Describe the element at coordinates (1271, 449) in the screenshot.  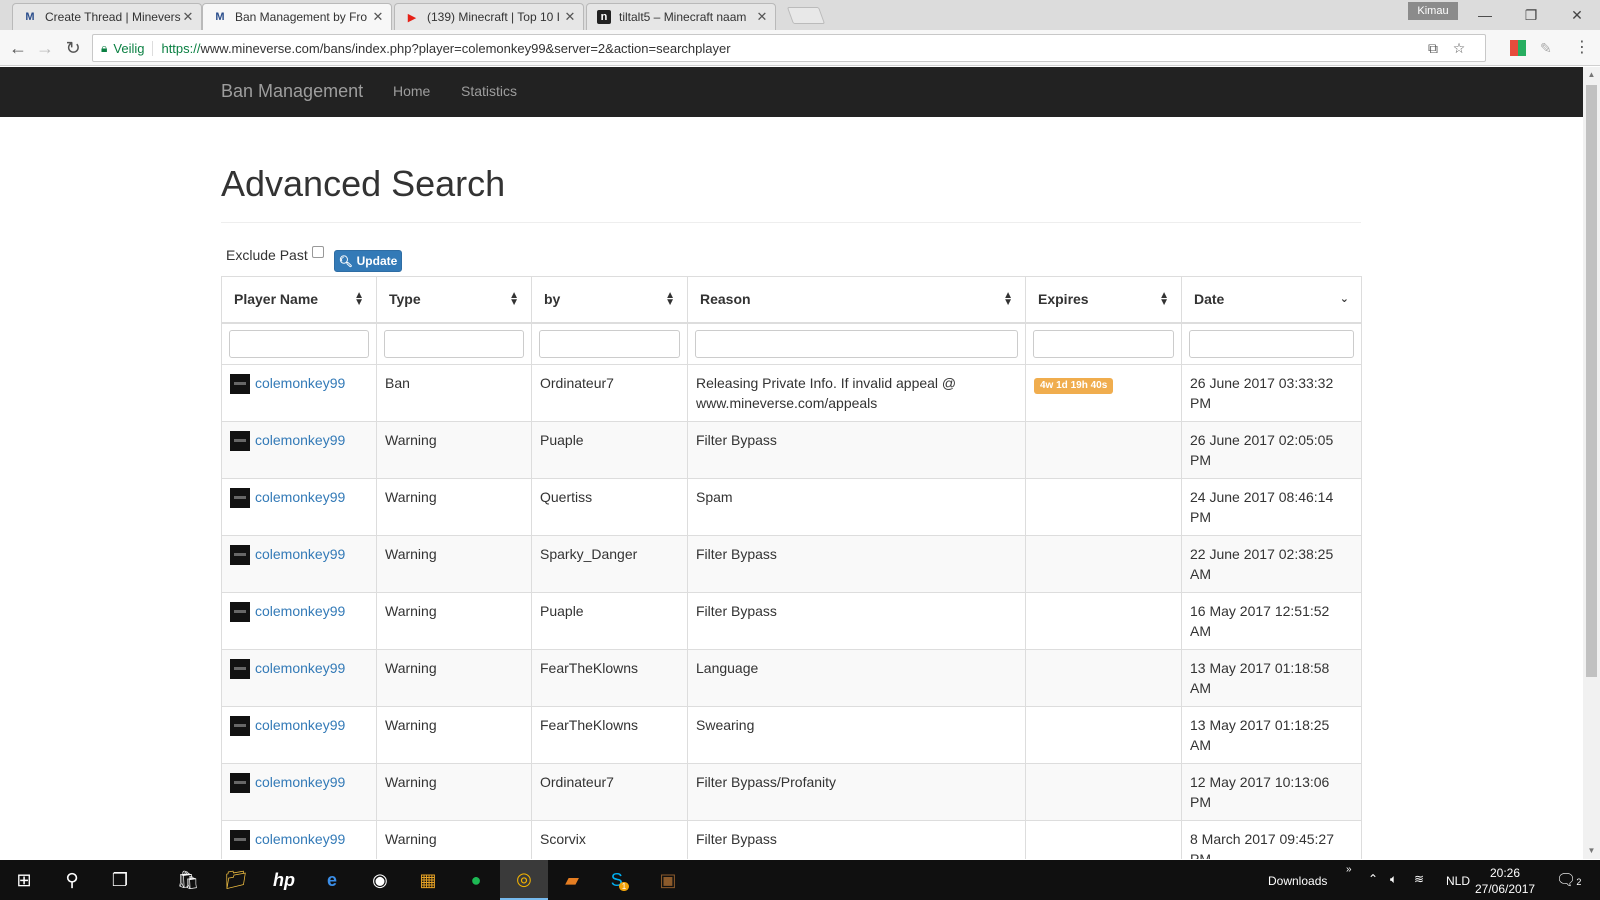
I see `date-cell: 26 June 2017 02:05:05 PM` at that location.